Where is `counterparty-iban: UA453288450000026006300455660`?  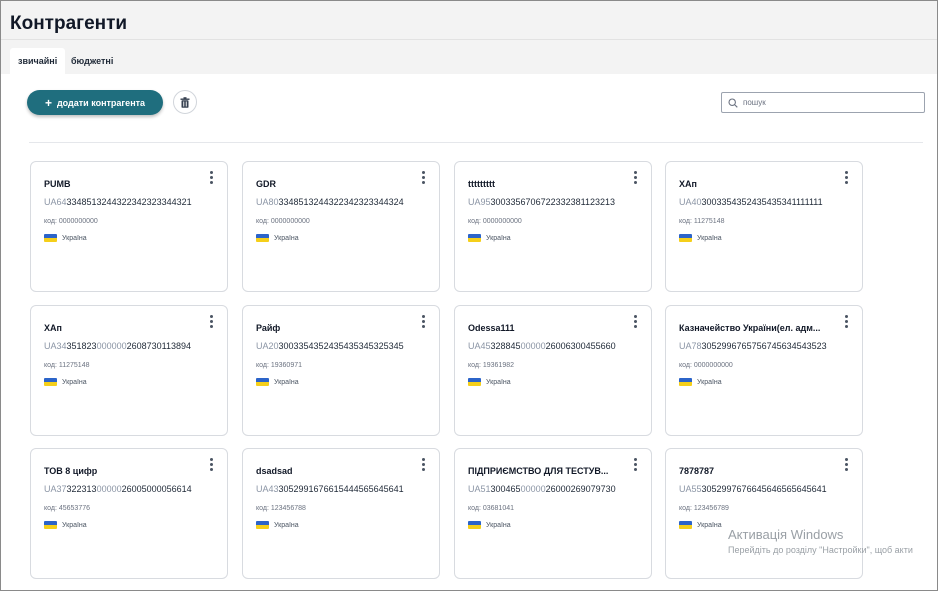
counterparty-iban: UA453288450000026006300455660 is located at coordinates (558, 346).